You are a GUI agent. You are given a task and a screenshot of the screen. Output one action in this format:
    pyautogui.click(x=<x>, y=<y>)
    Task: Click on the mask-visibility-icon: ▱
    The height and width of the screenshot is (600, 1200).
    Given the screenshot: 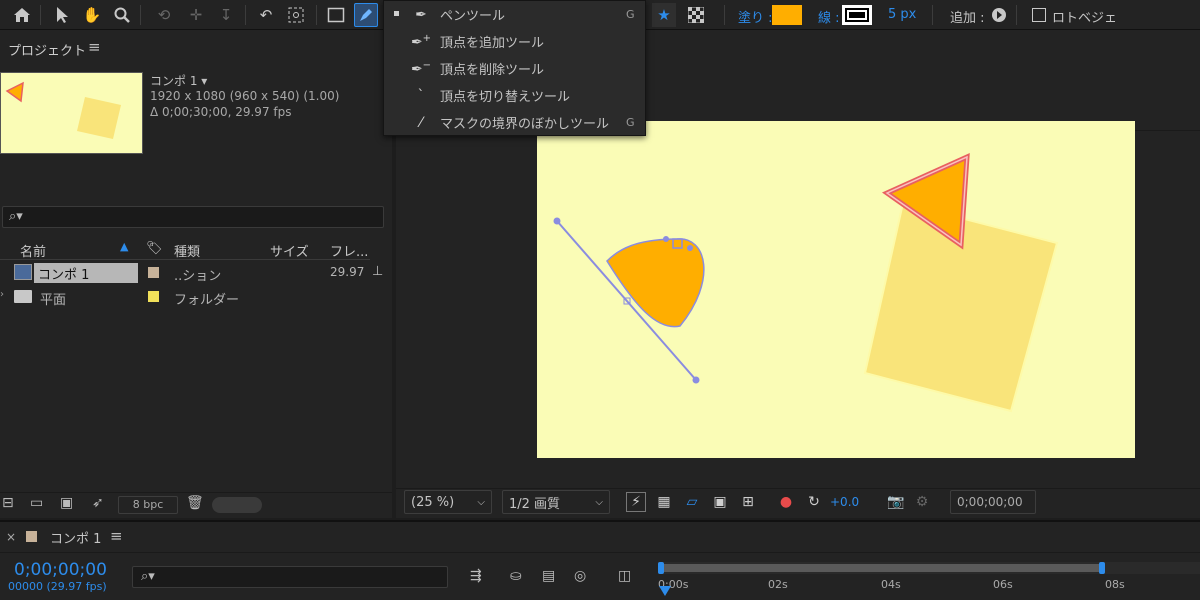 What is the action you would take?
    pyautogui.click(x=692, y=502)
    